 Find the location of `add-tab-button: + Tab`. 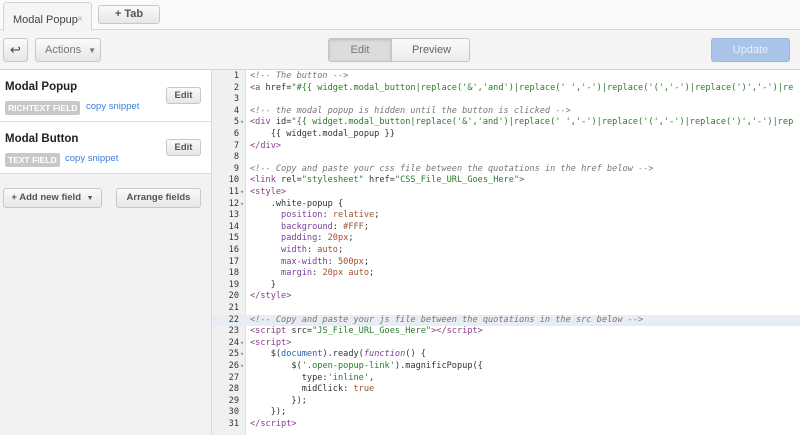

add-tab-button: + Tab is located at coordinates (129, 14).